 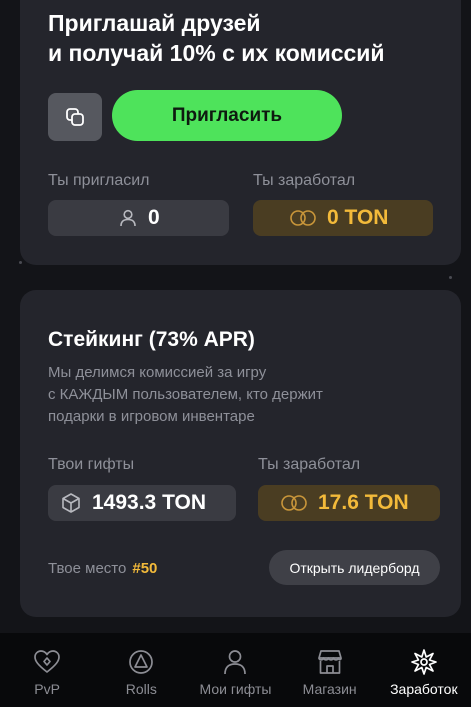 What do you see at coordinates (47, 661) in the screenshot?
I see `heart-icon` at bounding box center [47, 661].